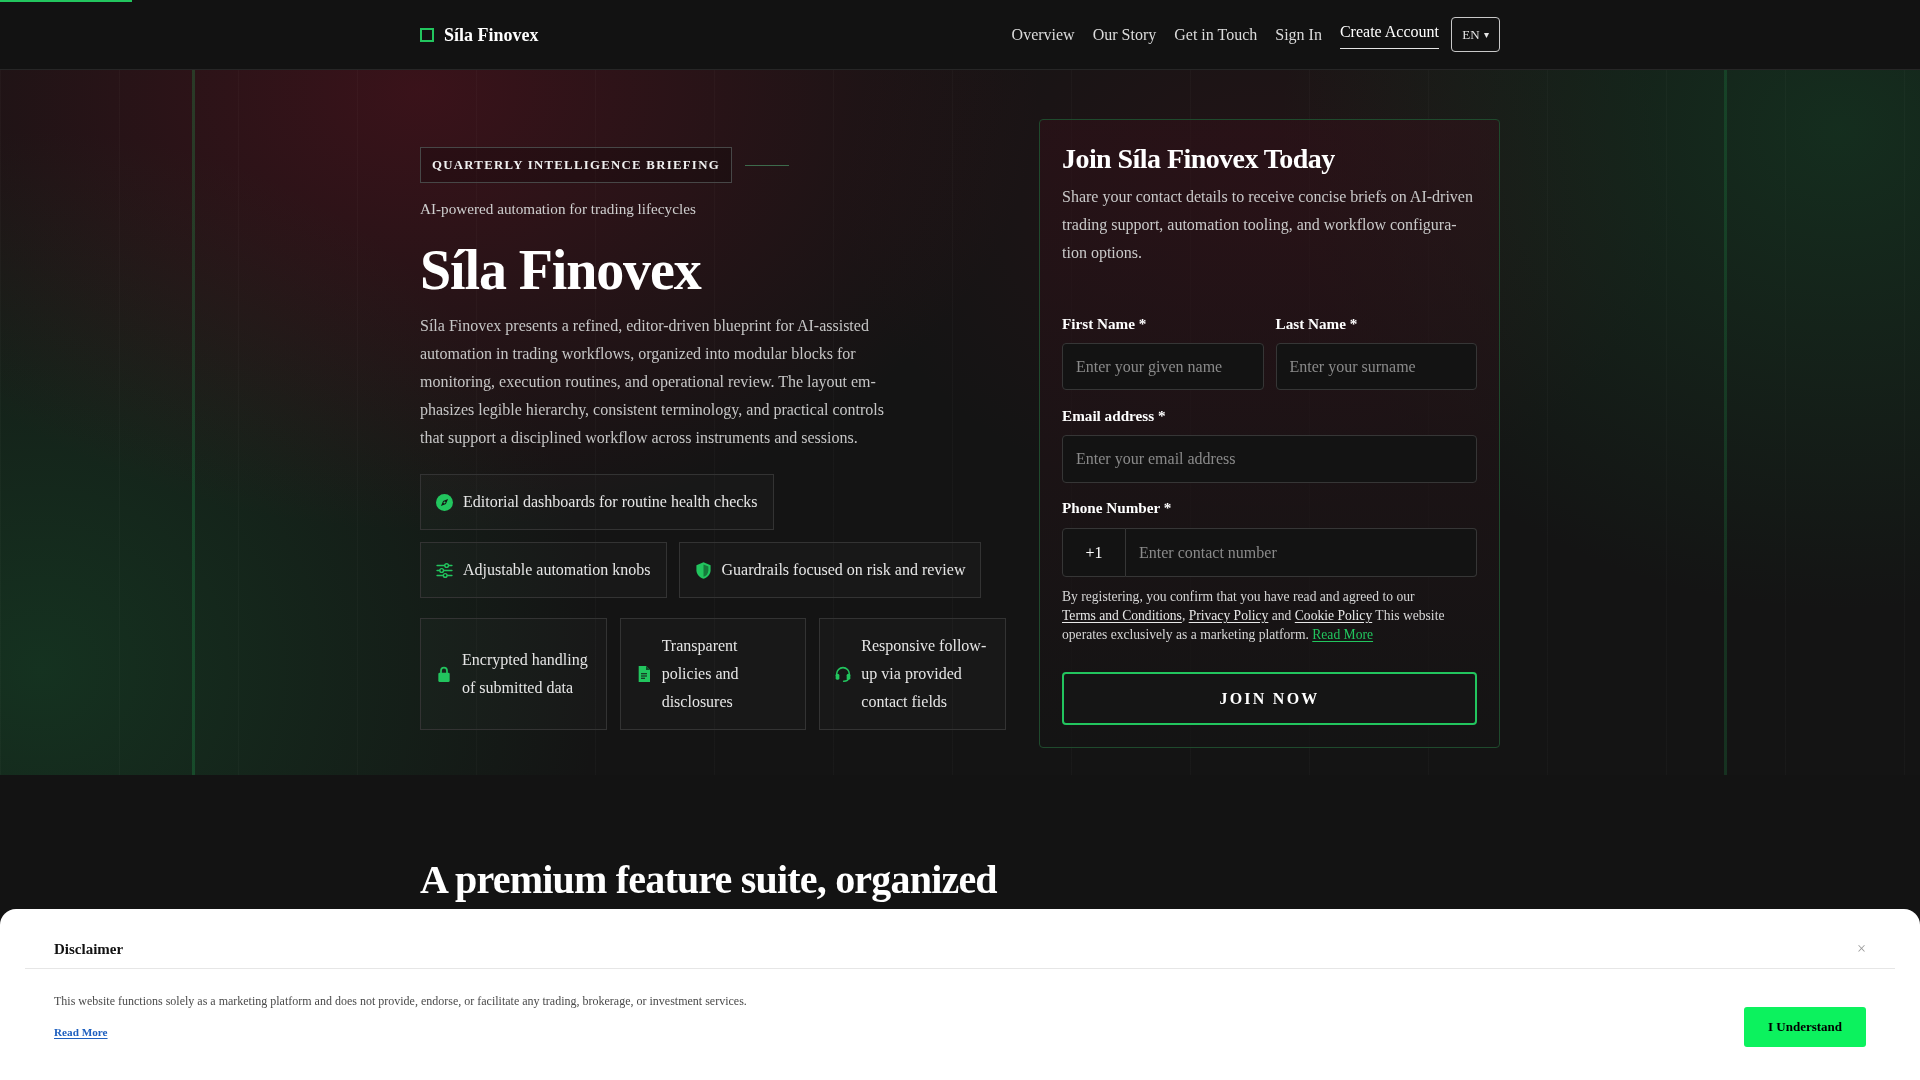  Describe the element at coordinates (1298, 34) in the screenshot. I see `nav-link: Sign In` at that location.